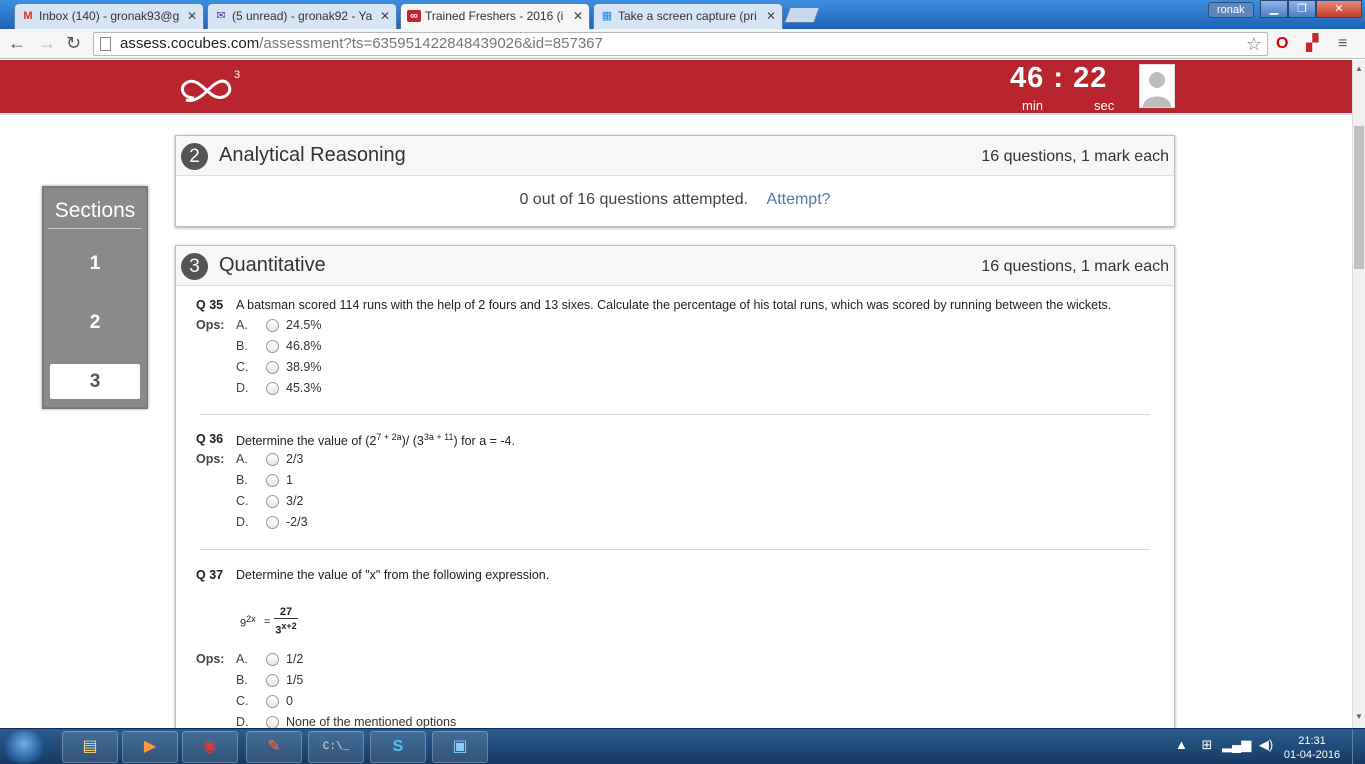 This screenshot has height=764, width=1365. I want to click on skype-icon: S, so click(398, 747).